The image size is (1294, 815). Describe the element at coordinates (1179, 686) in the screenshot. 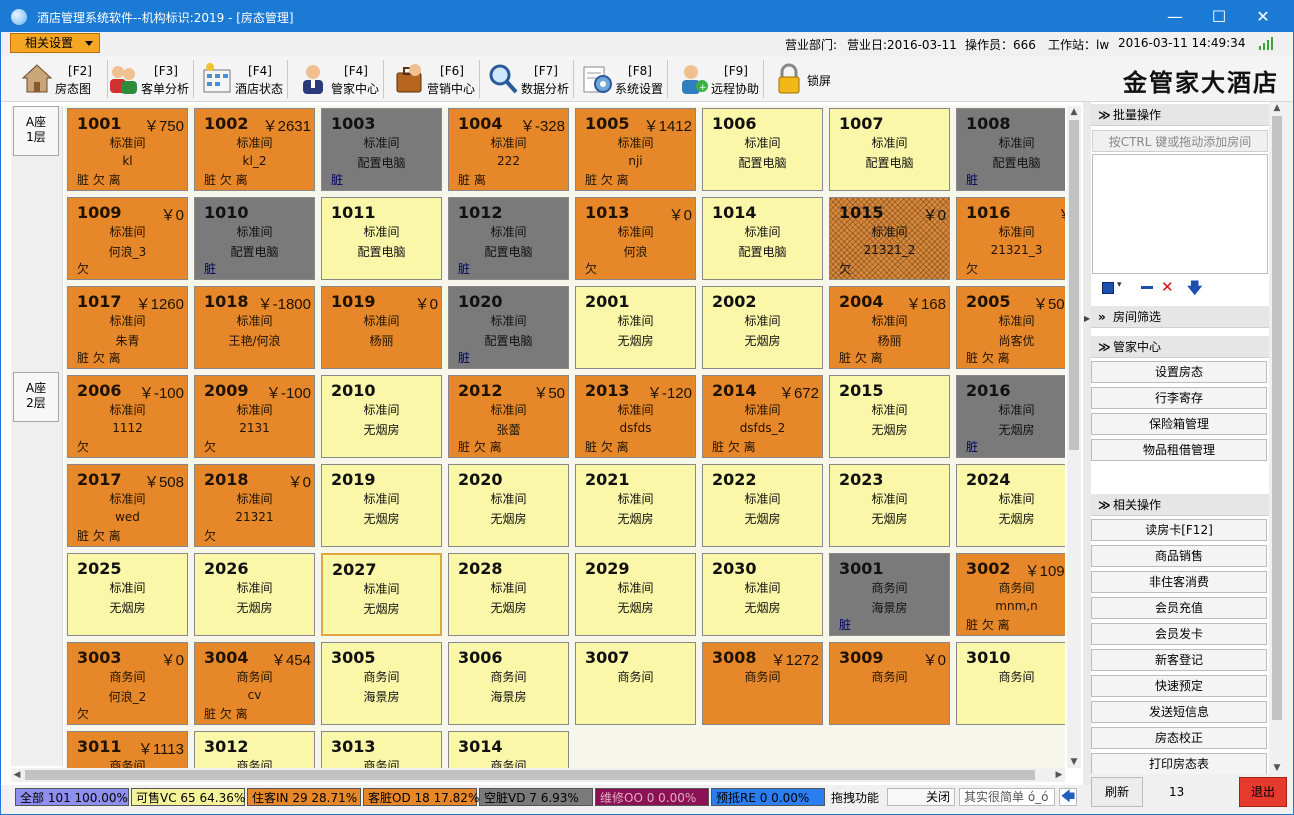

I see `related-button-7: 快速预定` at that location.